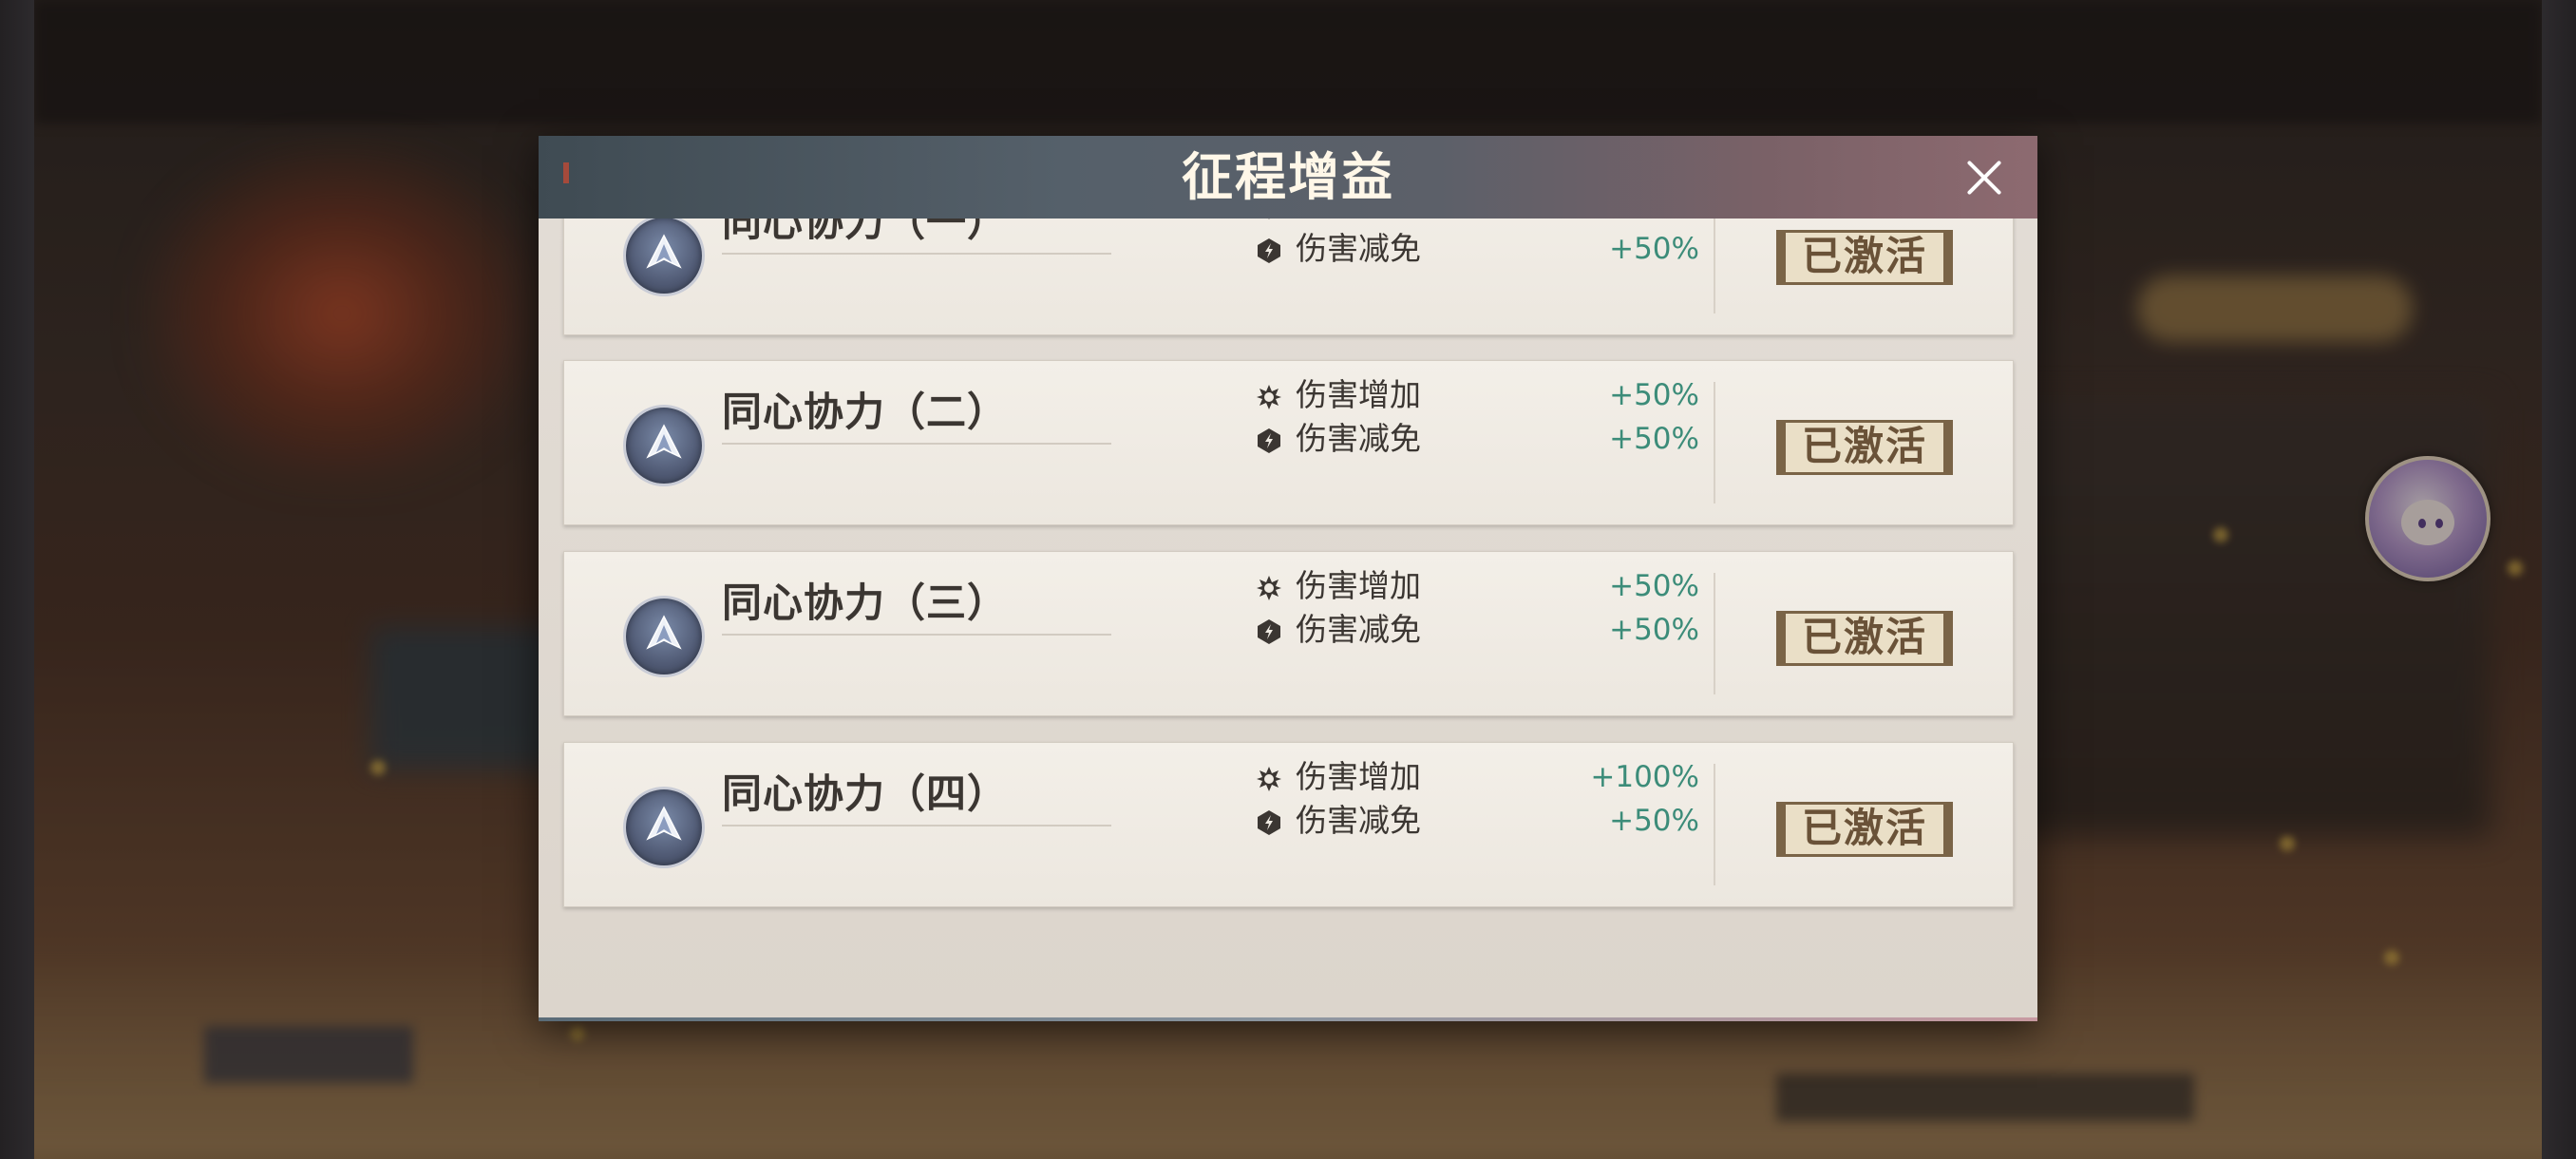 The height and width of the screenshot is (1159, 2576). What do you see at coordinates (1984, 177) in the screenshot?
I see `close-button` at bounding box center [1984, 177].